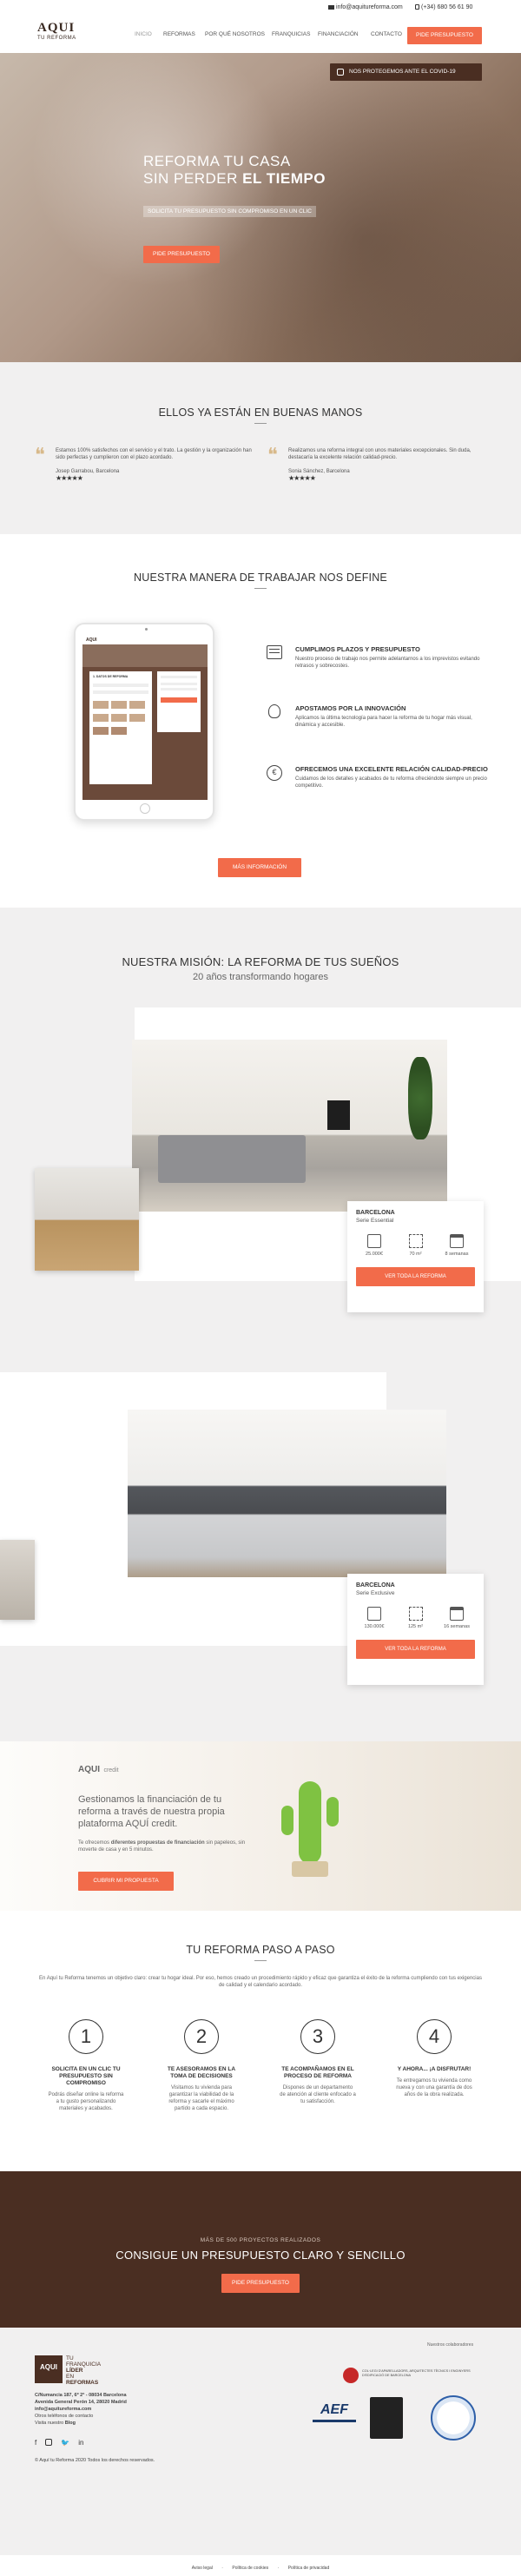 The height and width of the screenshot is (2576, 521). Describe the element at coordinates (111, 1770) in the screenshot. I see `credit-logo-sub: credit` at that location.